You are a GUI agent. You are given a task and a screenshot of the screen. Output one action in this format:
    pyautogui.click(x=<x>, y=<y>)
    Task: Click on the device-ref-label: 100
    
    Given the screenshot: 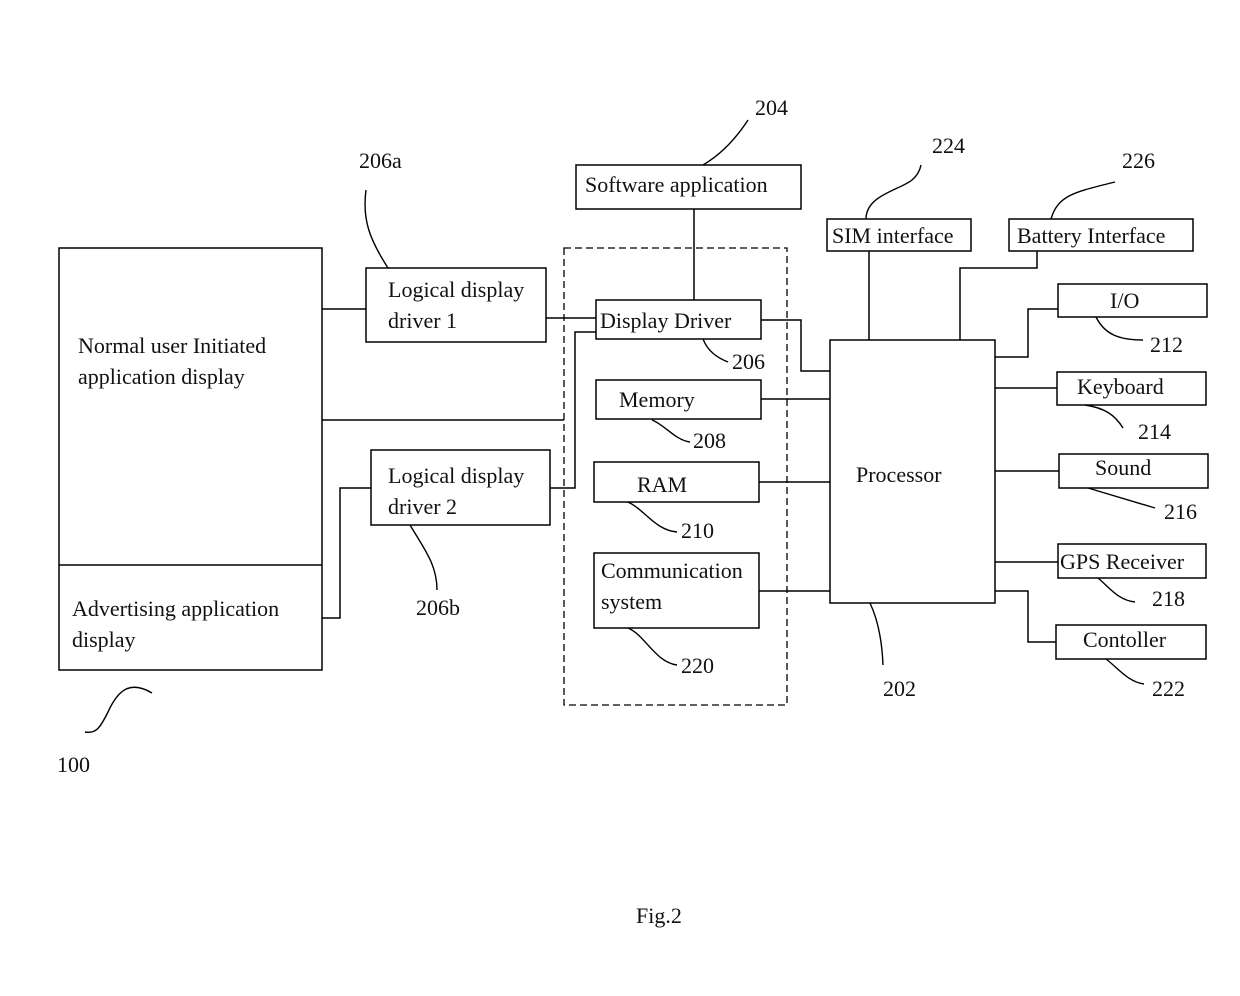 What is the action you would take?
    pyautogui.click(x=73, y=764)
    